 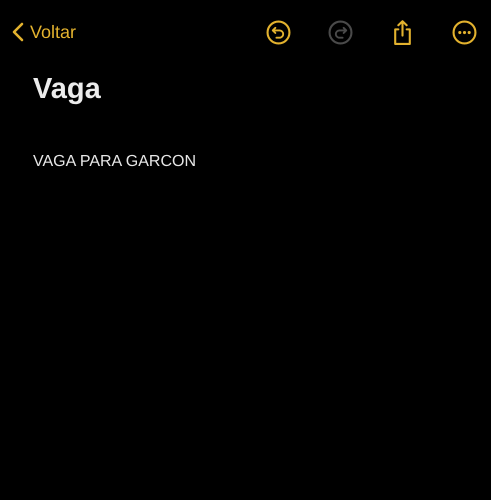 I want to click on back-button: Voltar, so click(x=44, y=32).